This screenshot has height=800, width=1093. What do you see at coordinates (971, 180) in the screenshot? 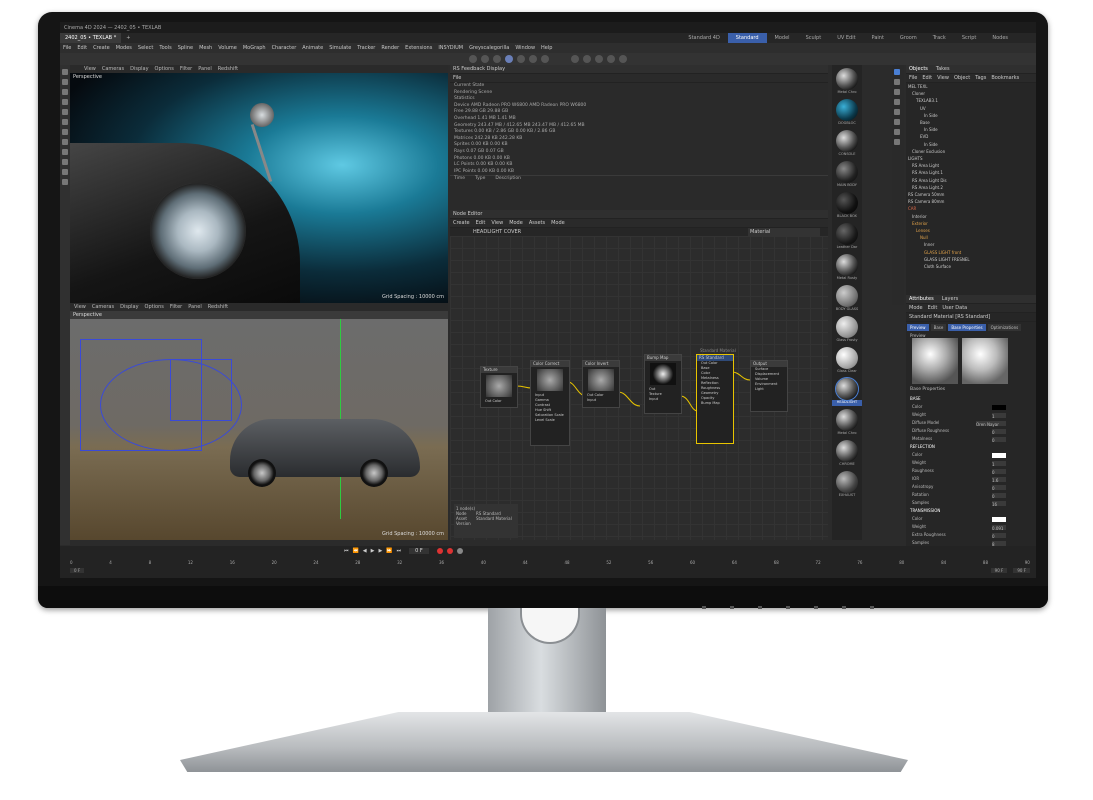
I see `object-item: RS Area Light Dis` at bounding box center [971, 180].